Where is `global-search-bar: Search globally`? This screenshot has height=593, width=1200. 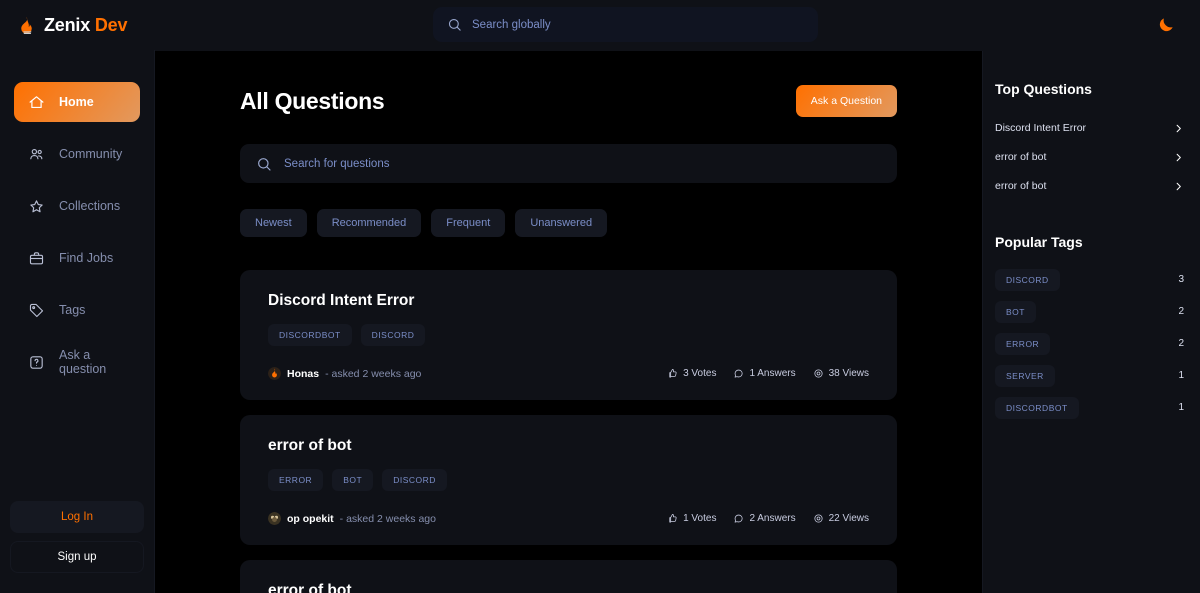
global-search-bar: Search globally is located at coordinates (625, 24).